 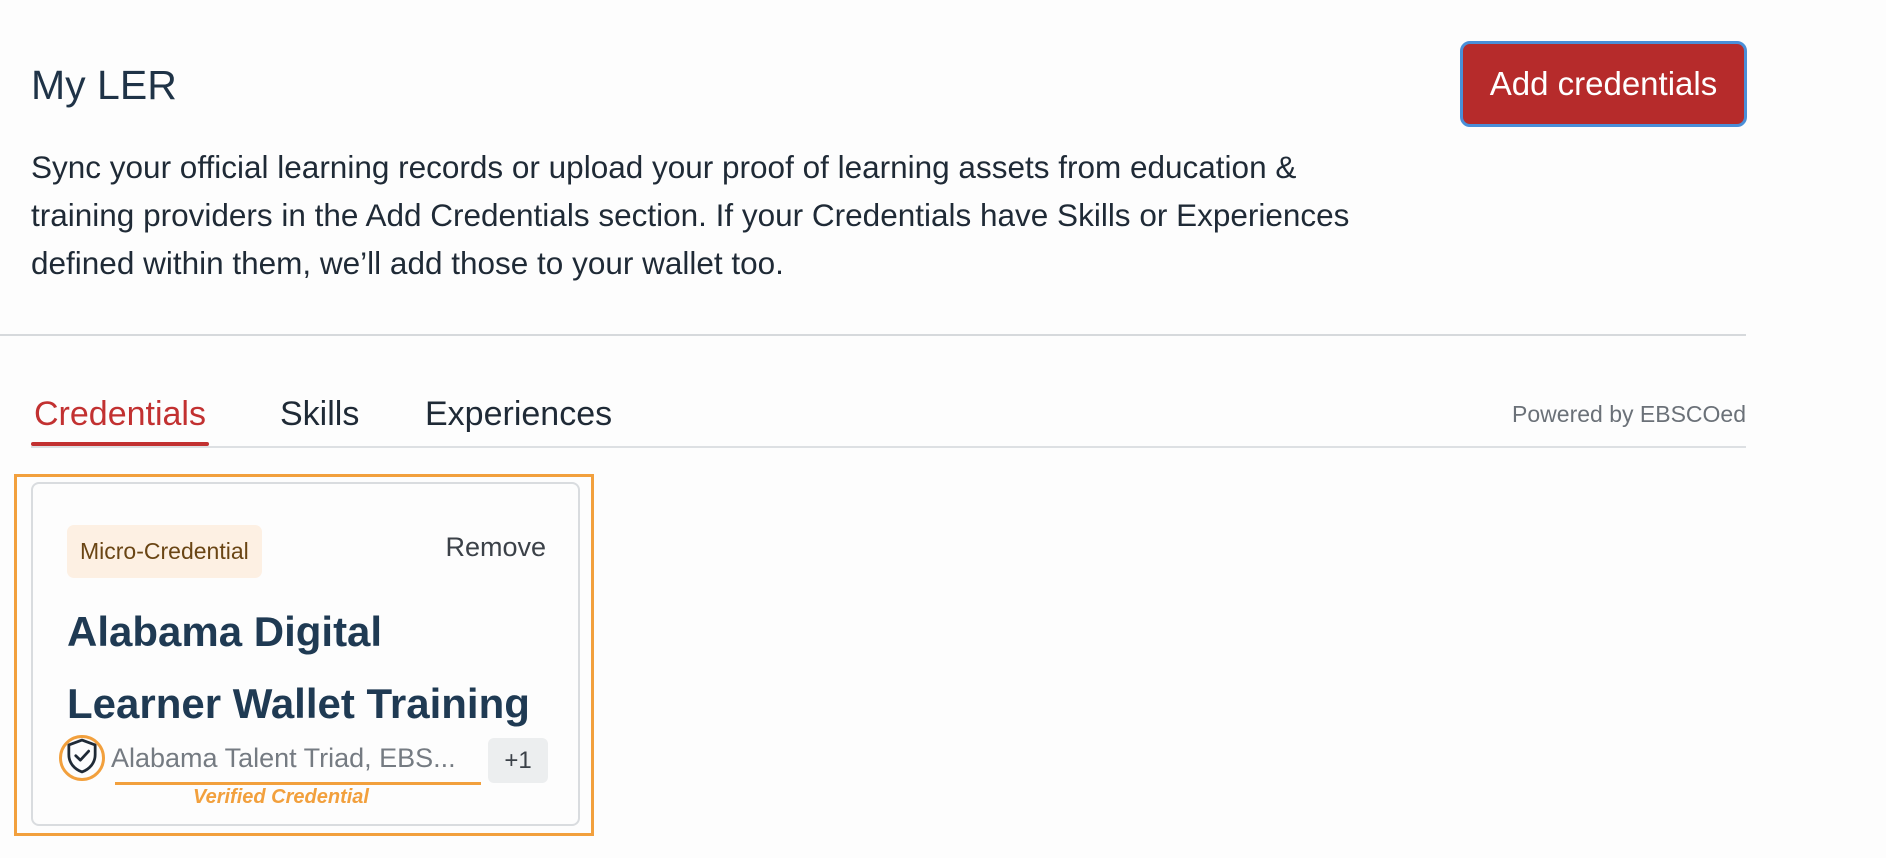 I want to click on tab-skills: Skills, so click(x=319, y=414).